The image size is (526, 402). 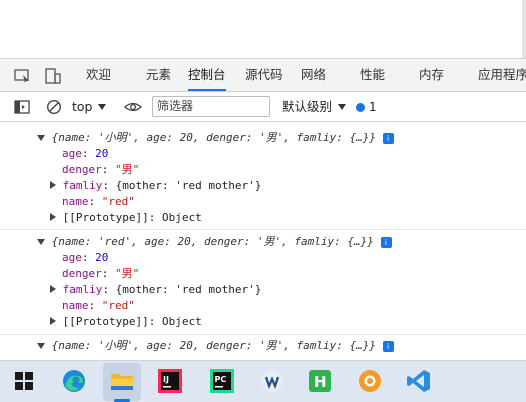 What do you see at coordinates (313, 75) in the screenshot?
I see `tab-network: 网络` at bounding box center [313, 75].